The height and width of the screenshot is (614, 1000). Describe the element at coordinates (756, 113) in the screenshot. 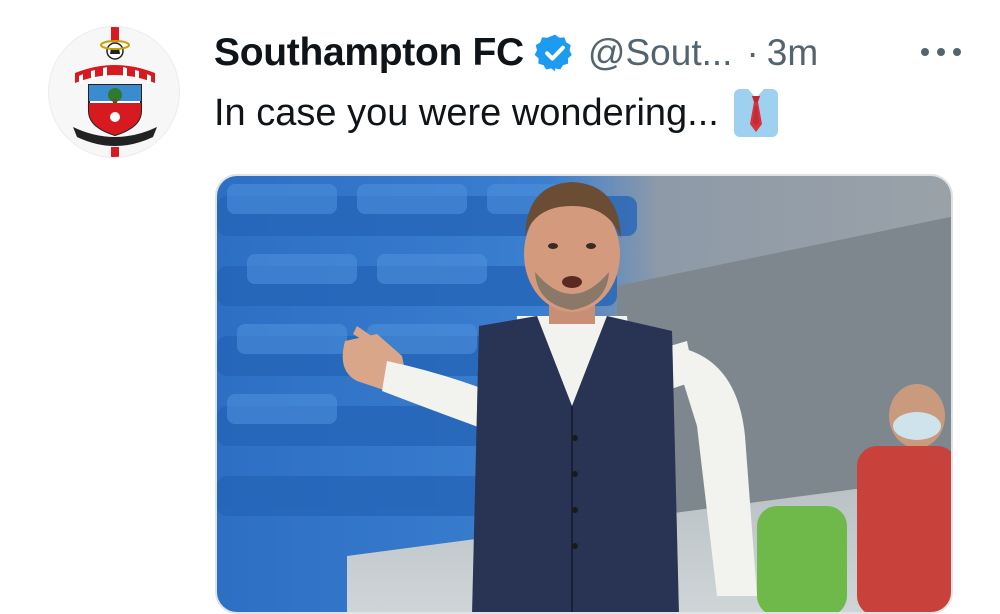

I see `necktie-emoji-icon` at that location.